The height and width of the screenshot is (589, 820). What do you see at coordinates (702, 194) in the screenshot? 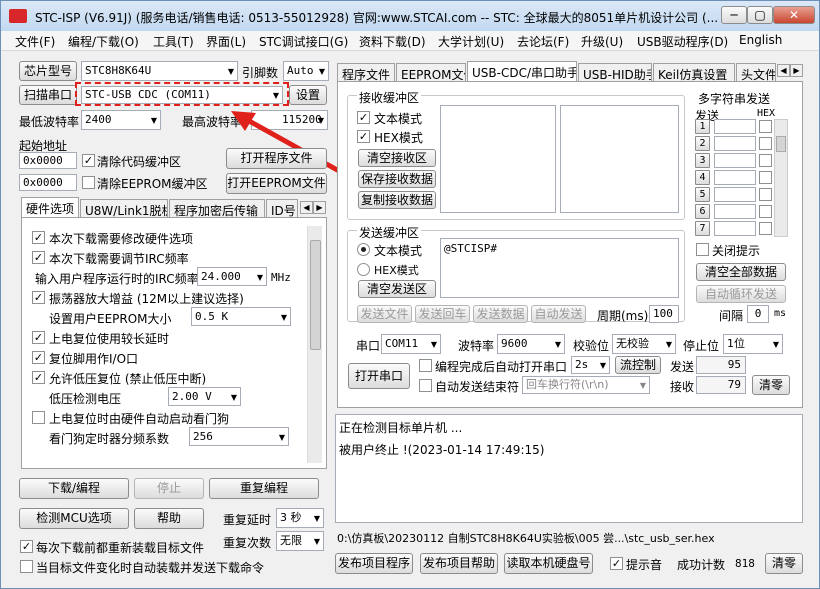
I see `multi-send-row-button: 5` at bounding box center [702, 194].